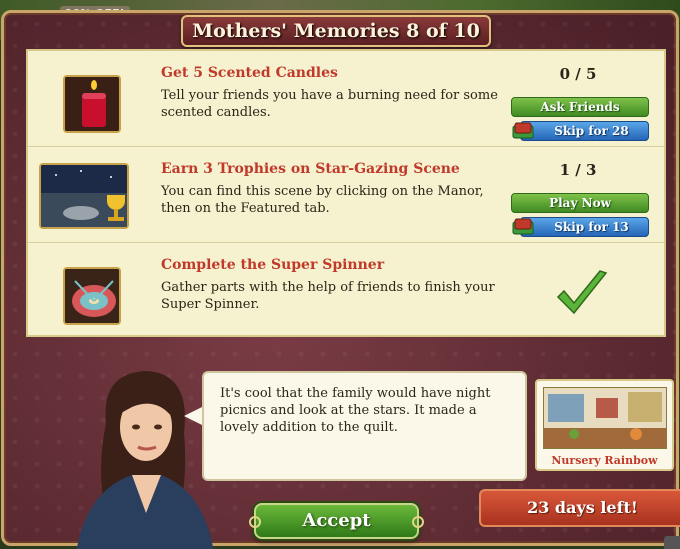 This screenshot has width=680, height=549. I want to click on task-title: Complete the Super Spinner, so click(273, 265).